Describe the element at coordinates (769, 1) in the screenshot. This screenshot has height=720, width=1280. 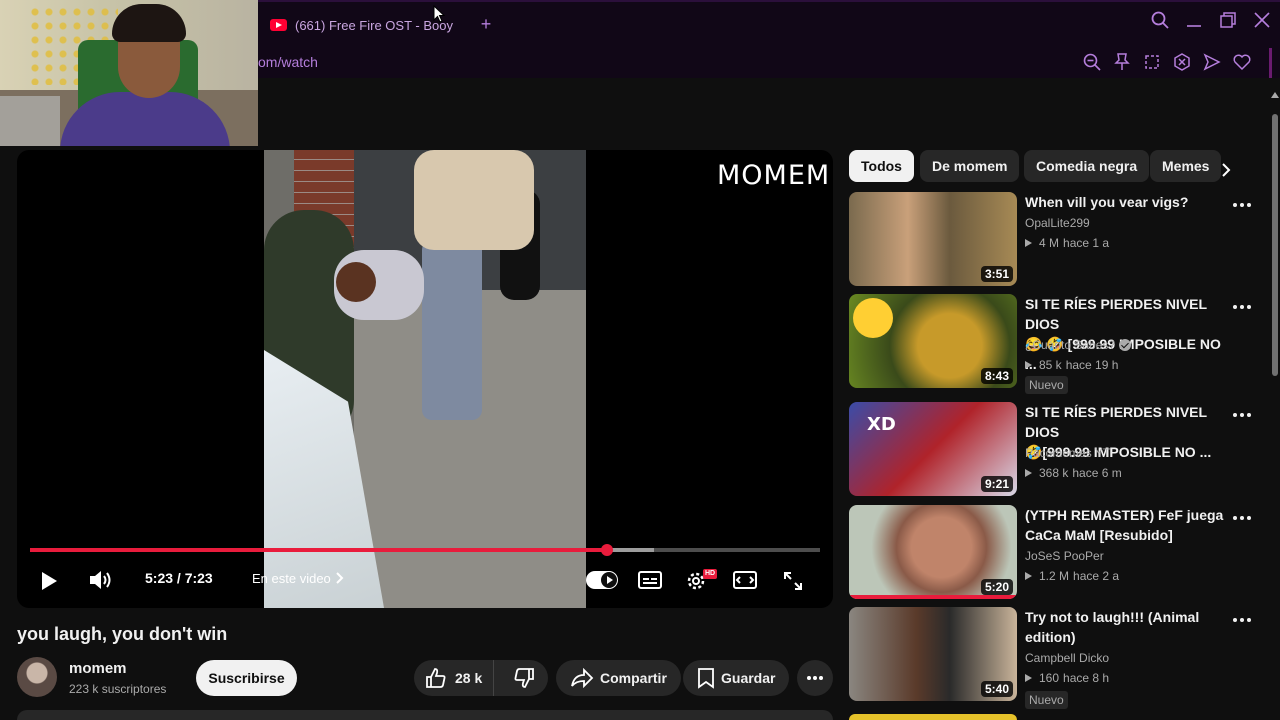
I see `tab-bar-border` at that location.